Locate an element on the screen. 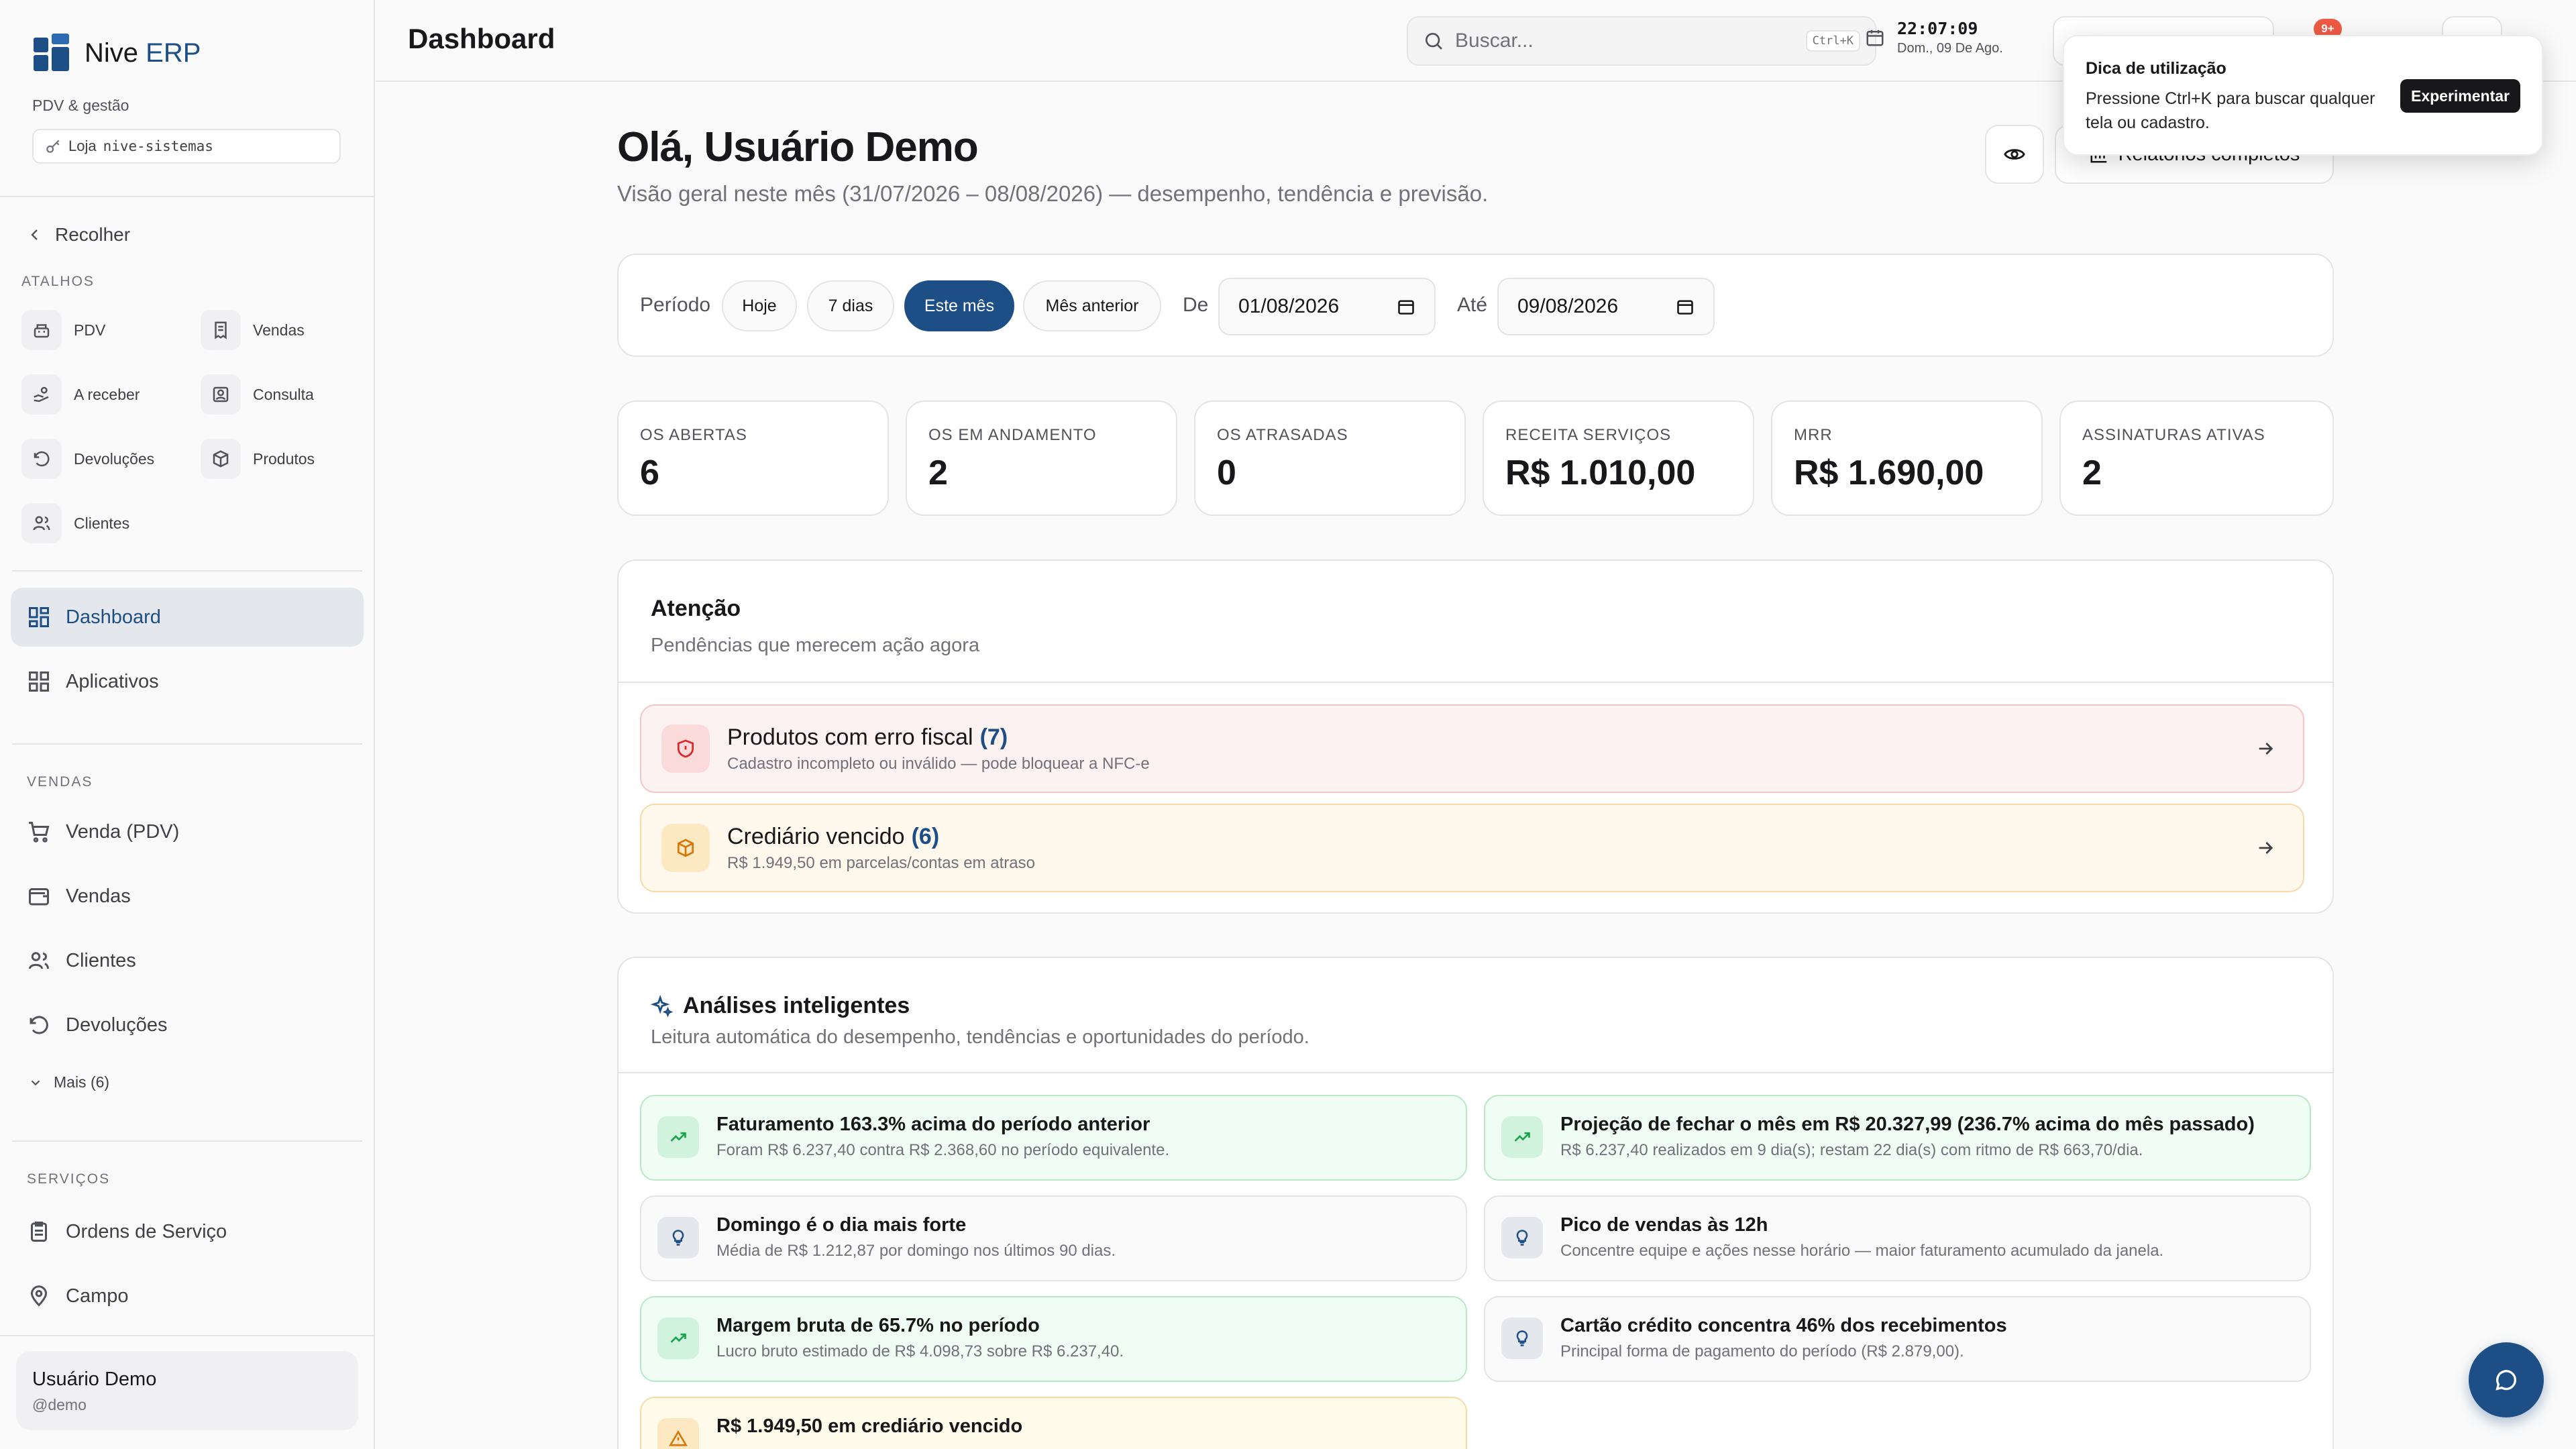  nav-vendas: Vendas is located at coordinates (187, 896).